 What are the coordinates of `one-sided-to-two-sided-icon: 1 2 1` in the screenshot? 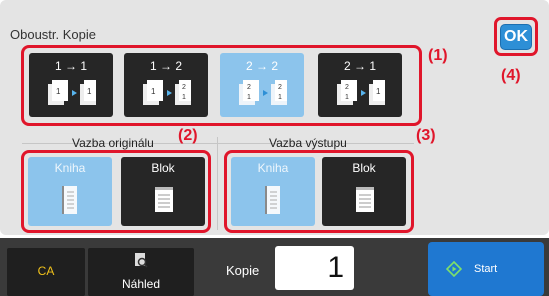 It's located at (167, 92).